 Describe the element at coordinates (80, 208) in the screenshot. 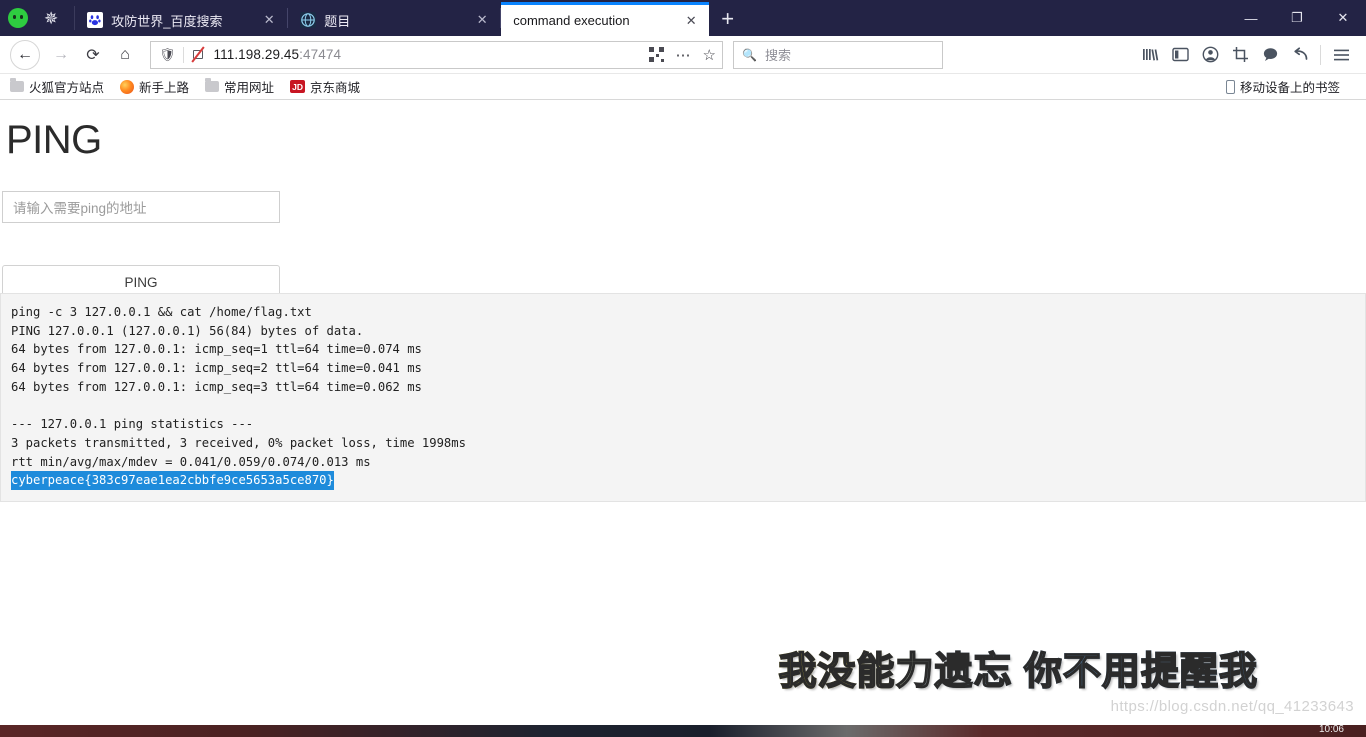

I see `ping-input-placeholder: 请输入需要ping的地址` at that location.